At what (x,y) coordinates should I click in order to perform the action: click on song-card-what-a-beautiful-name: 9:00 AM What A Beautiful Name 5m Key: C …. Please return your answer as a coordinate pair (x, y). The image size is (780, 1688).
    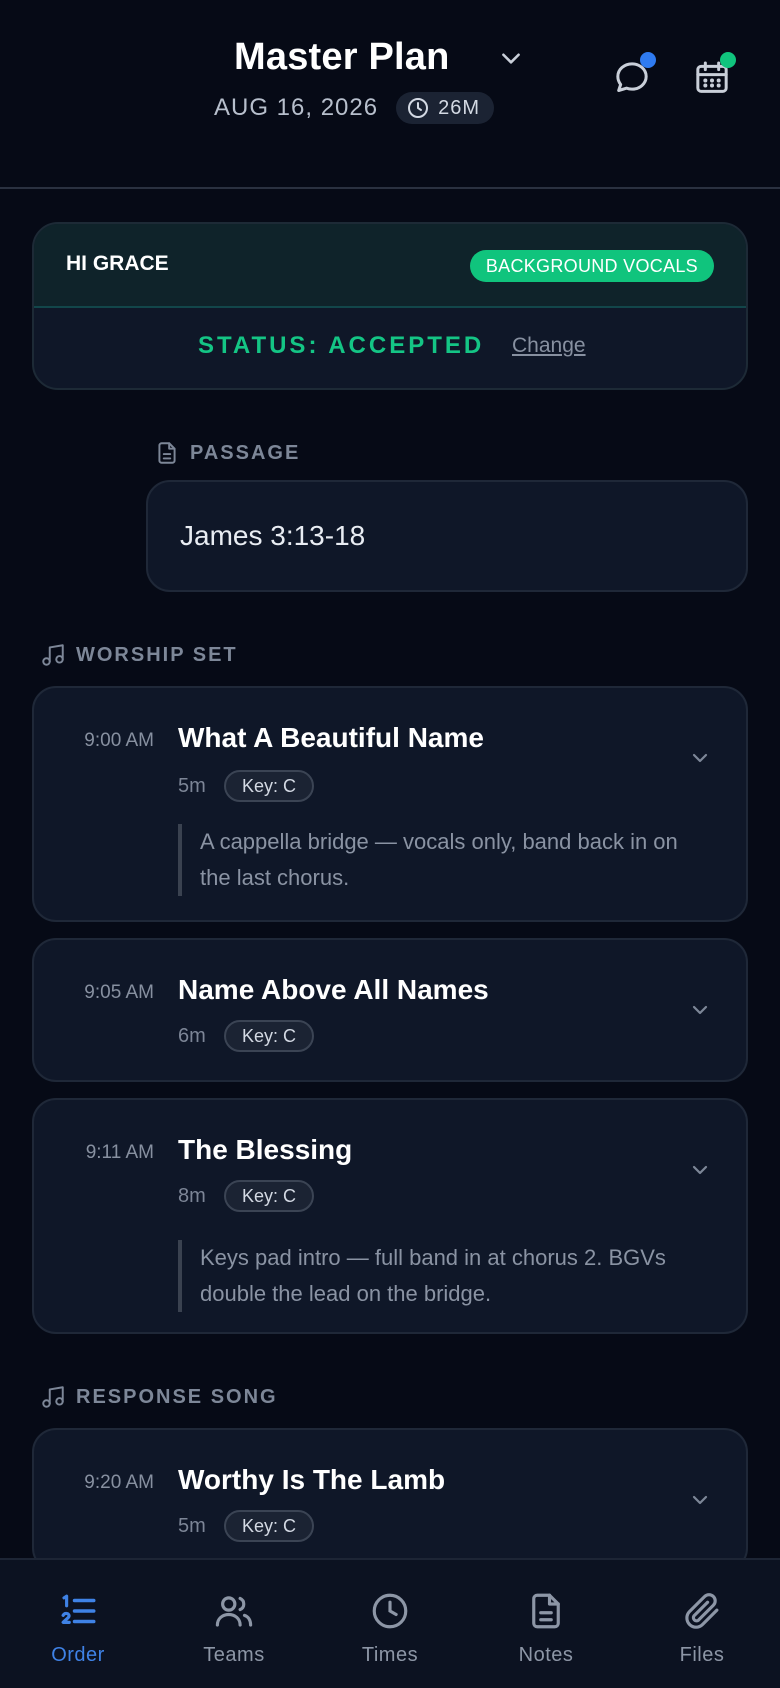
    Looking at the image, I should click on (390, 804).